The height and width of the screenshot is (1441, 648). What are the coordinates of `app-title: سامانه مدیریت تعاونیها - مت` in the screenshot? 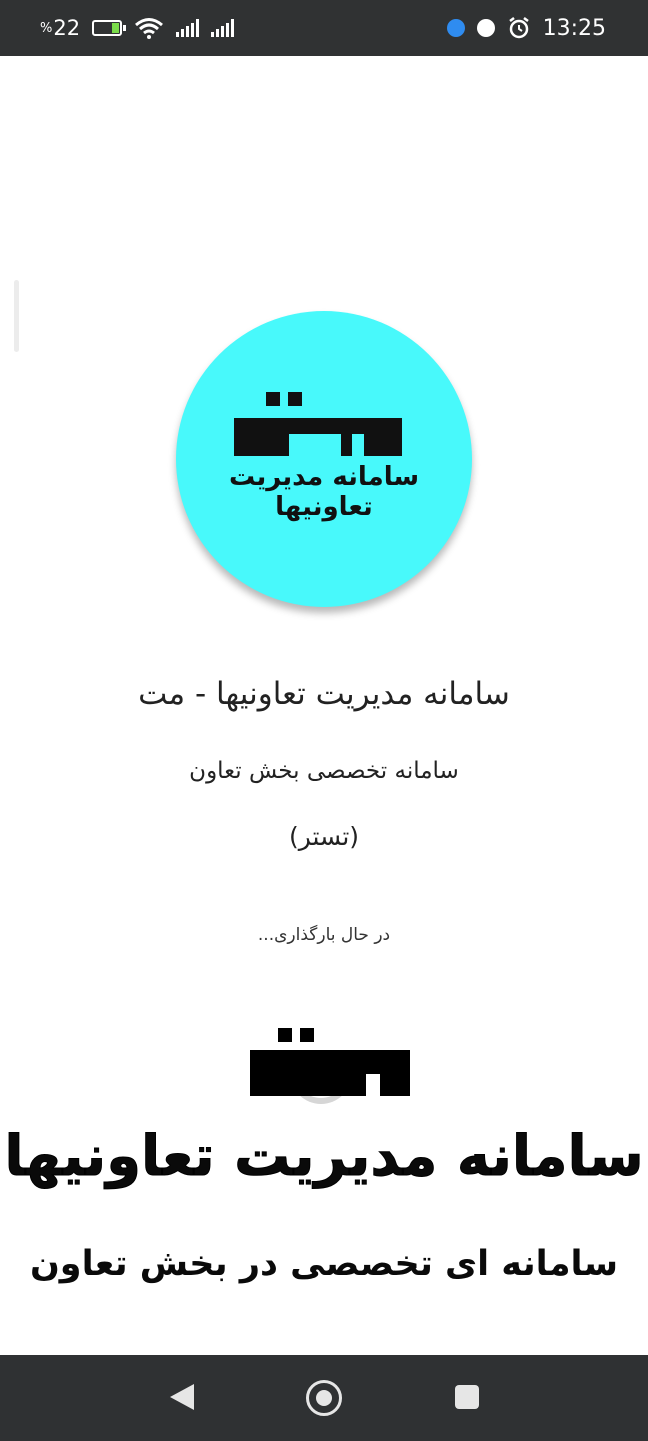 It's located at (324, 694).